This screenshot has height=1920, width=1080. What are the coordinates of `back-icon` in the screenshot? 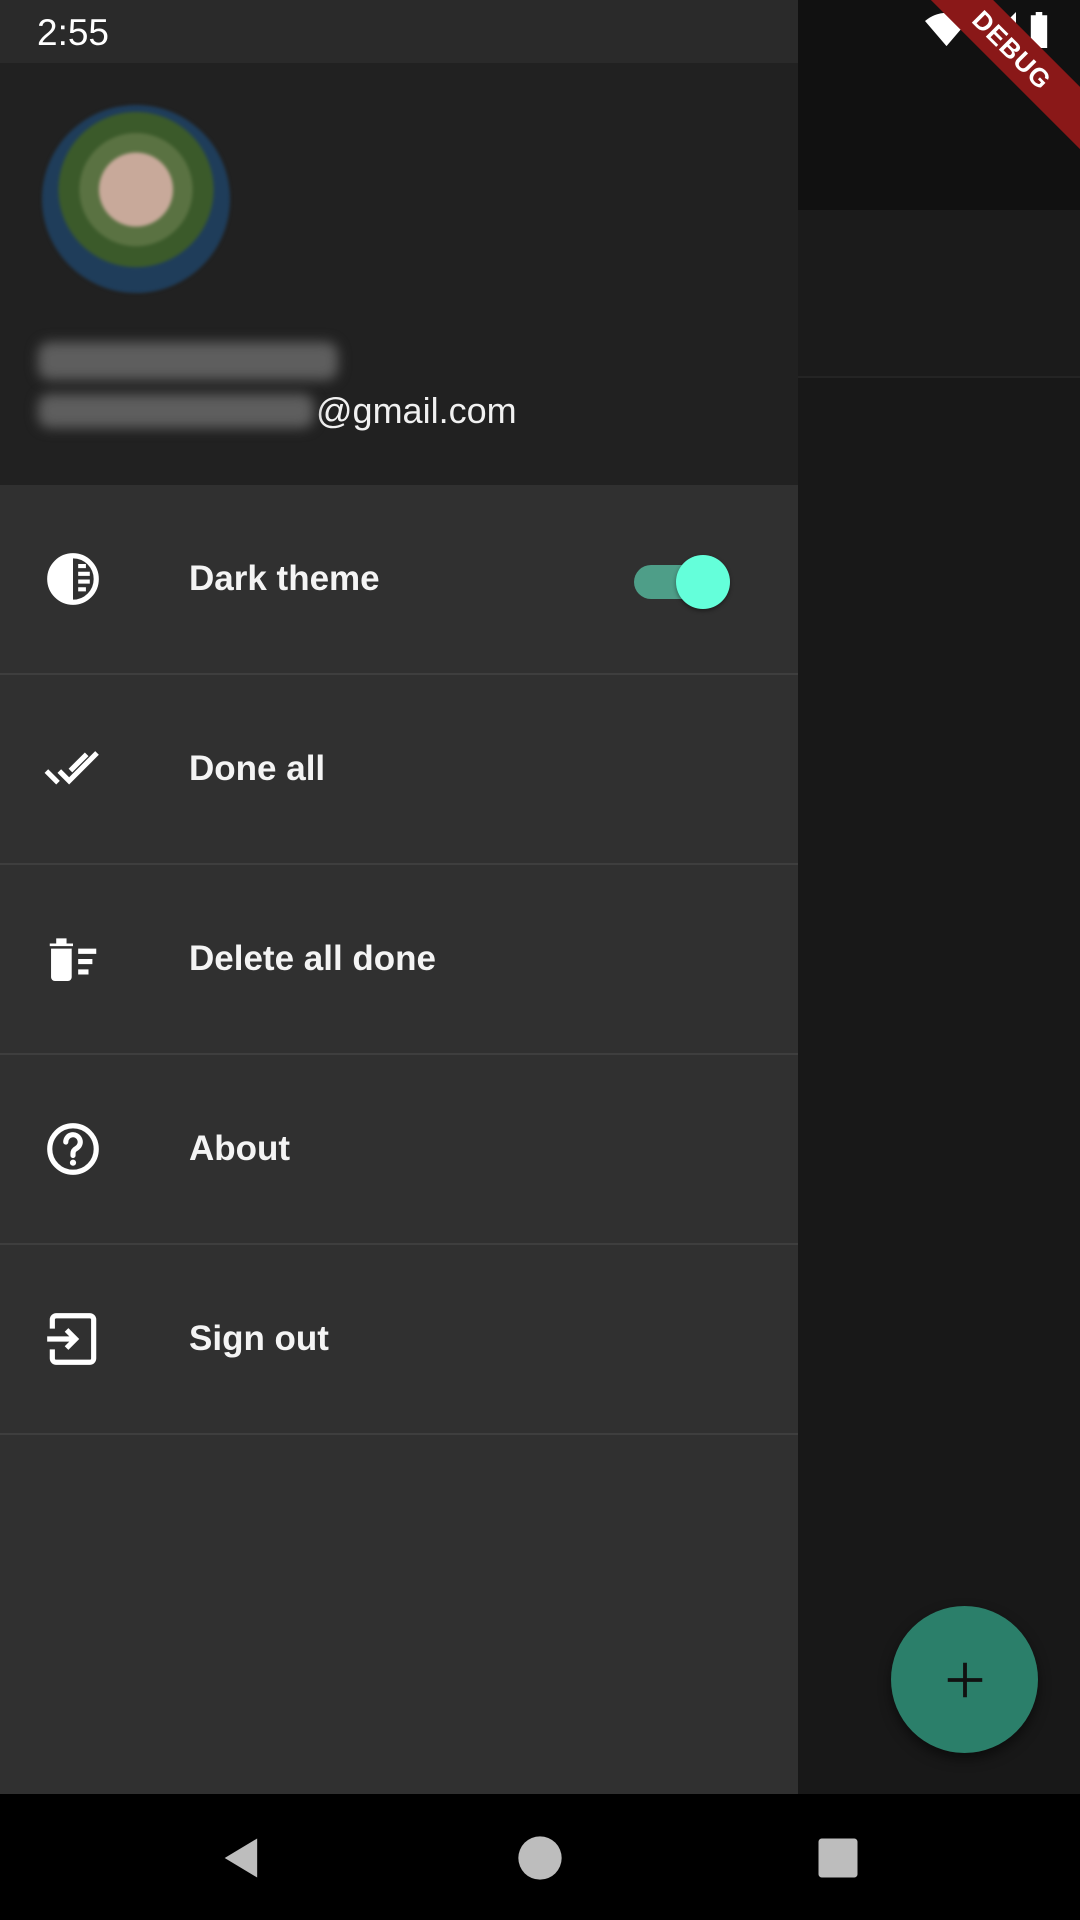 It's located at (241, 1858).